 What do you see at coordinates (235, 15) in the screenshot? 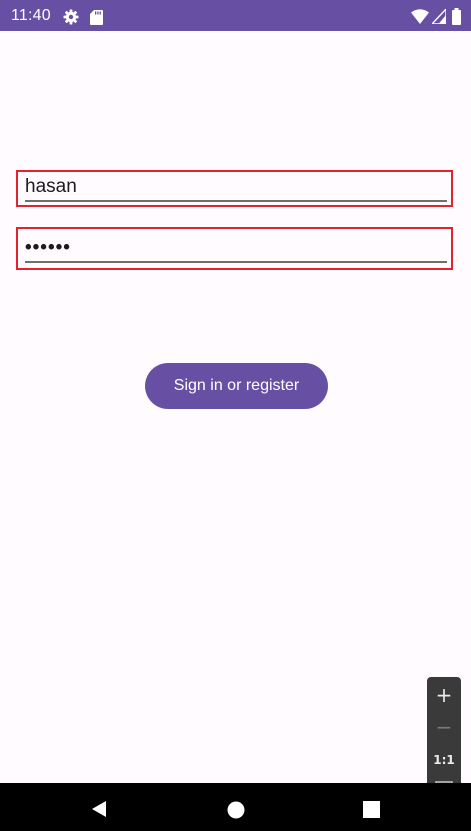
I see `status-bar: 11:40` at bounding box center [235, 15].